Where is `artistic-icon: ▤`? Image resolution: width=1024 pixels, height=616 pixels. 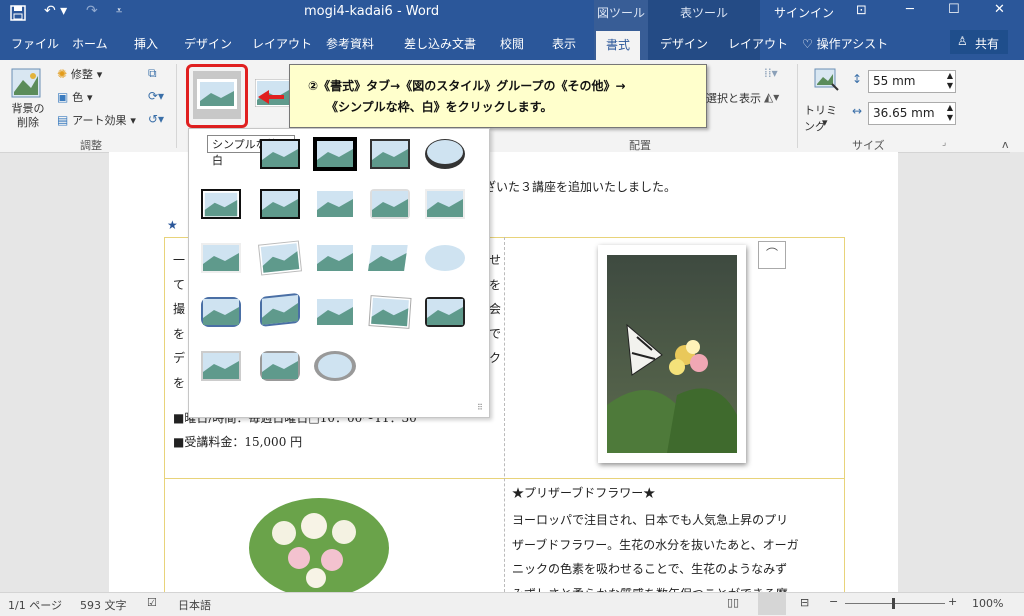
artistic-icon: ▤ is located at coordinates (63, 120).